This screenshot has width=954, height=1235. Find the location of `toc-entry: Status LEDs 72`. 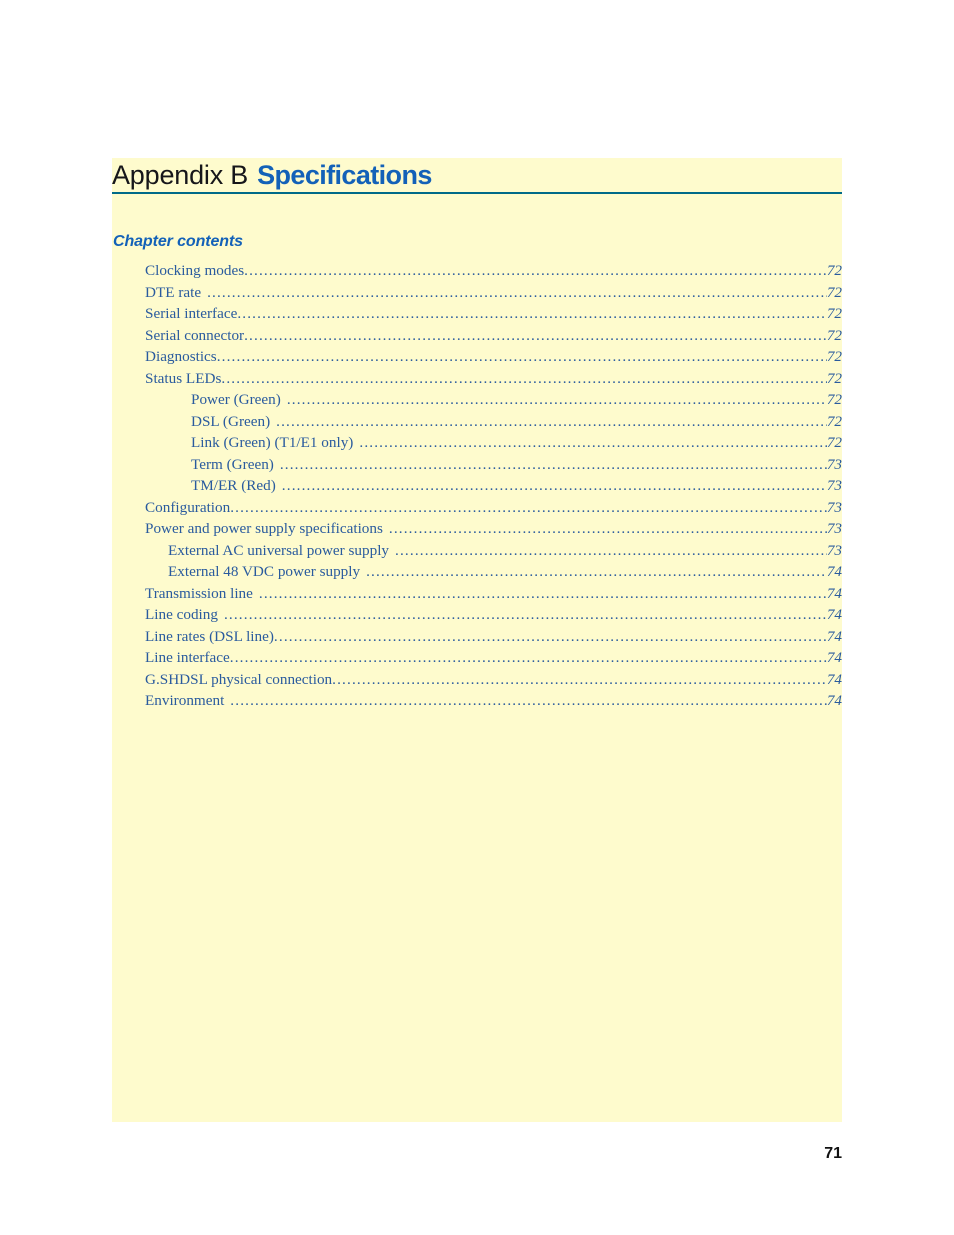

toc-entry: Status LEDs 72 is located at coordinates (477, 381).